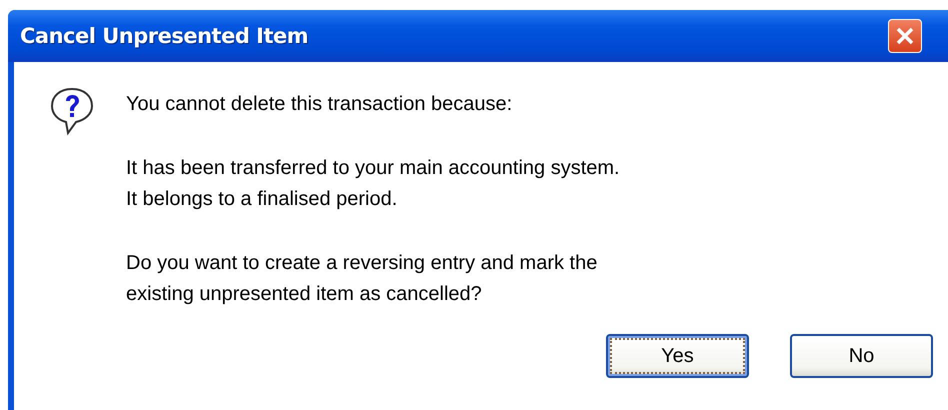 This screenshot has width=948, height=410. Describe the element at coordinates (861, 356) in the screenshot. I see `dialog-button: No` at that location.